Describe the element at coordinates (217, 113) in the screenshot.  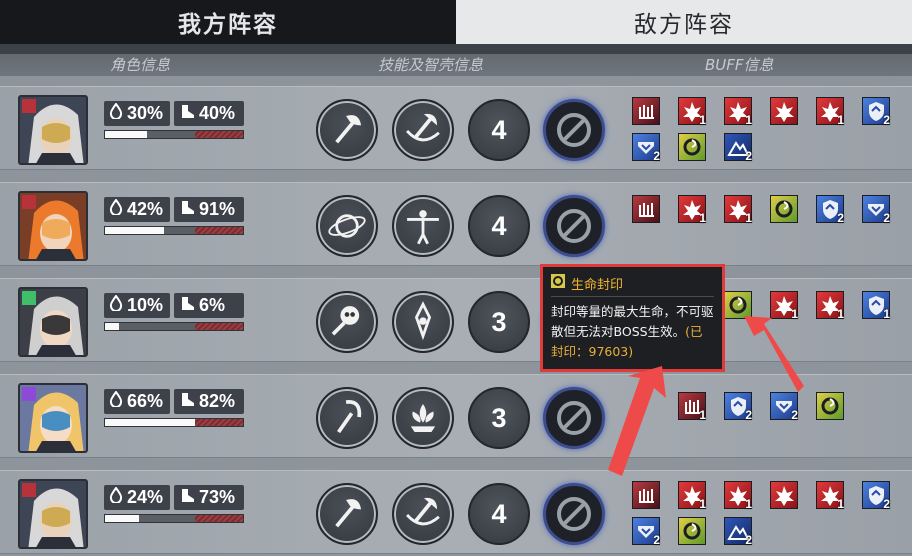
I see `hp-percent: 40%` at that location.